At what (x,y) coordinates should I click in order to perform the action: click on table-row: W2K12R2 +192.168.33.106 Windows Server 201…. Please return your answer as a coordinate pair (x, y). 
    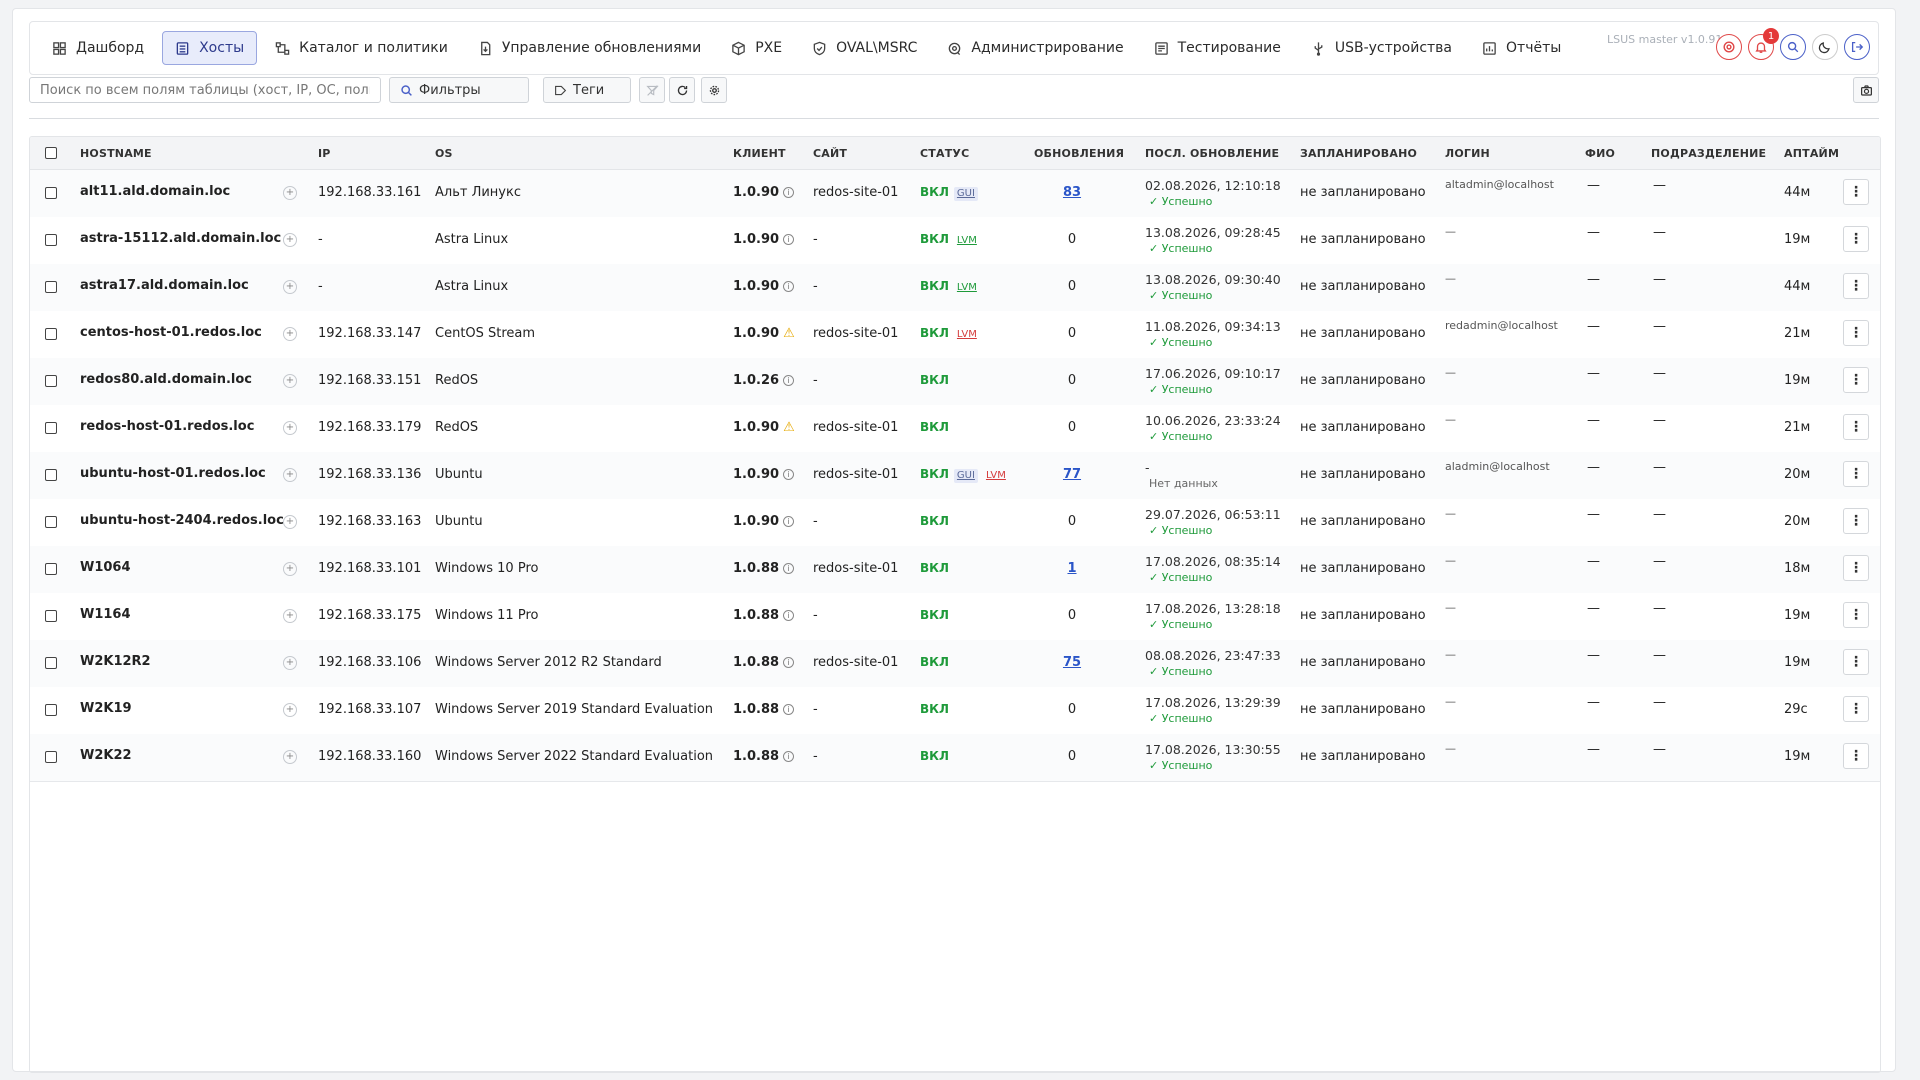
    Looking at the image, I should click on (955, 664).